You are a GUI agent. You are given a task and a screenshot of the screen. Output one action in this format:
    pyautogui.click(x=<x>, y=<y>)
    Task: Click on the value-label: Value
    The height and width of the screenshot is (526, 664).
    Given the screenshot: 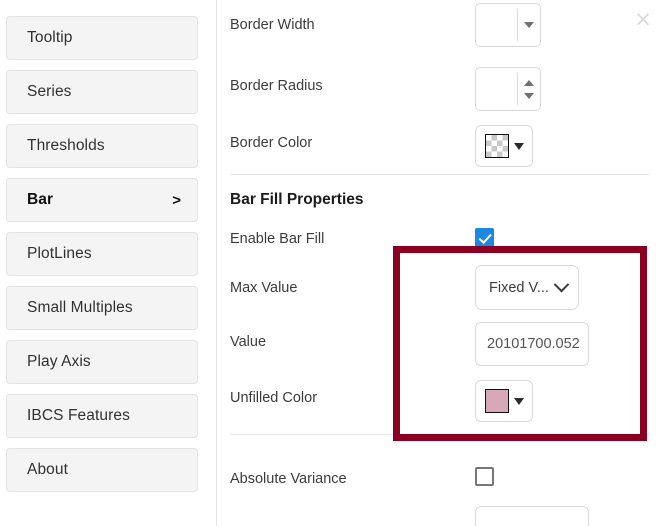 What is the action you would take?
    pyautogui.click(x=248, y=342)
    